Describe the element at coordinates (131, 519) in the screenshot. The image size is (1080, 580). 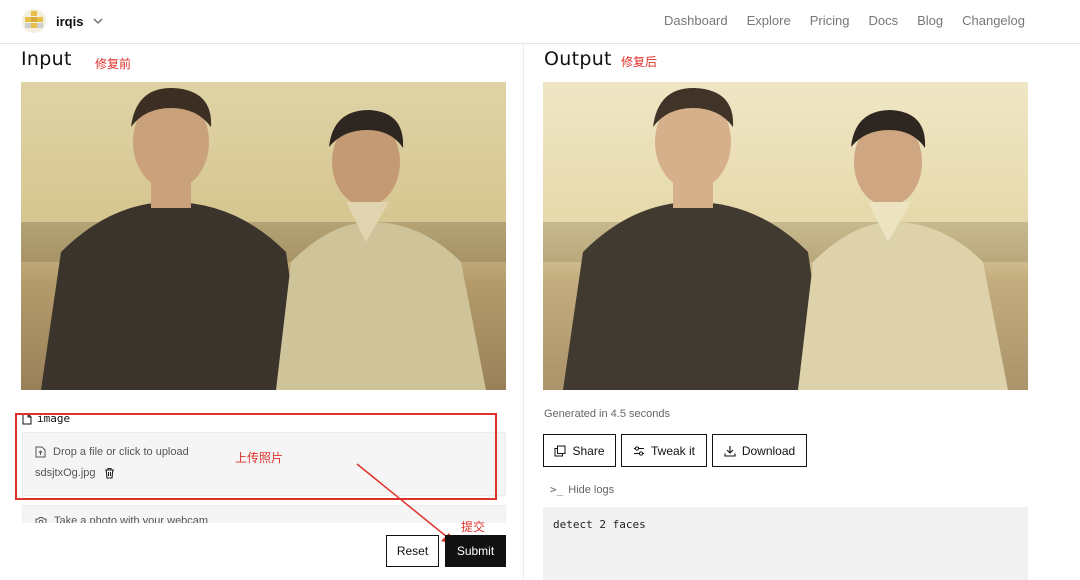
I see `webcam-text: Take a photo with your webcam` at that location.